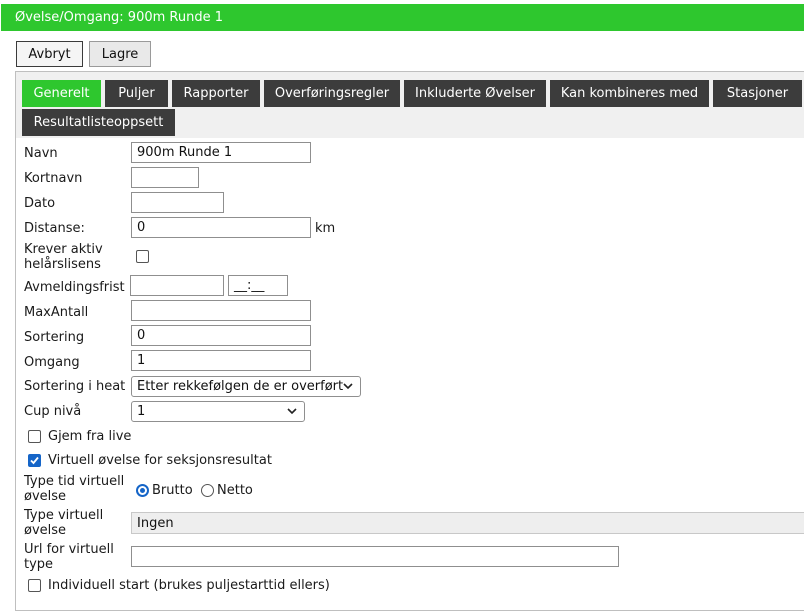 The image size is (804, 611). Describe the element at coordinates (54, 228) in the screenshot. I see `distanse-label: Distanse:` at that location.